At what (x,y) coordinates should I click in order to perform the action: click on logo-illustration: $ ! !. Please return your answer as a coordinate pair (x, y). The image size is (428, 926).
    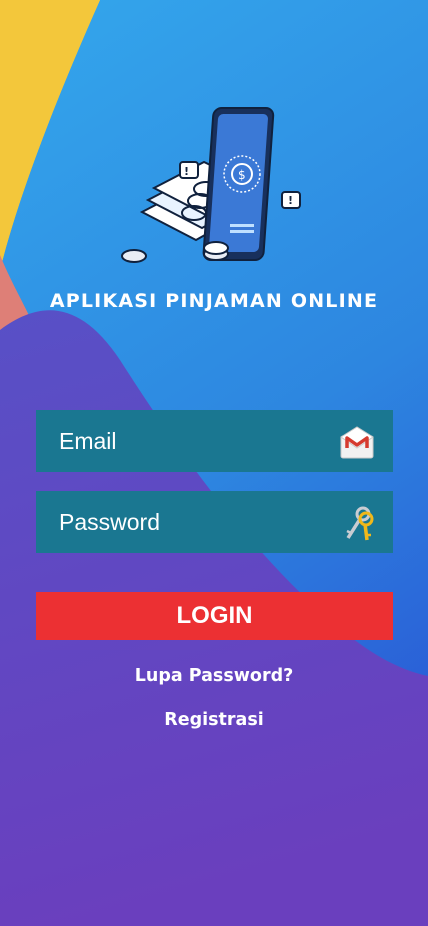
    Looking at the image, I should click on (211, 185).